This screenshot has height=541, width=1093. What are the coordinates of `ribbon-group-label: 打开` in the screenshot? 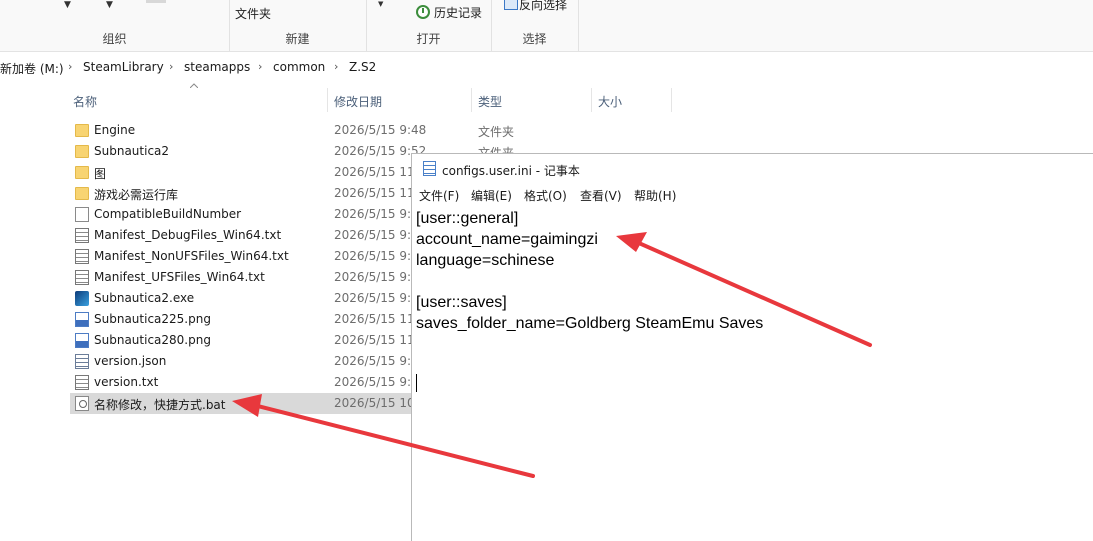 It's located at (428, 39).